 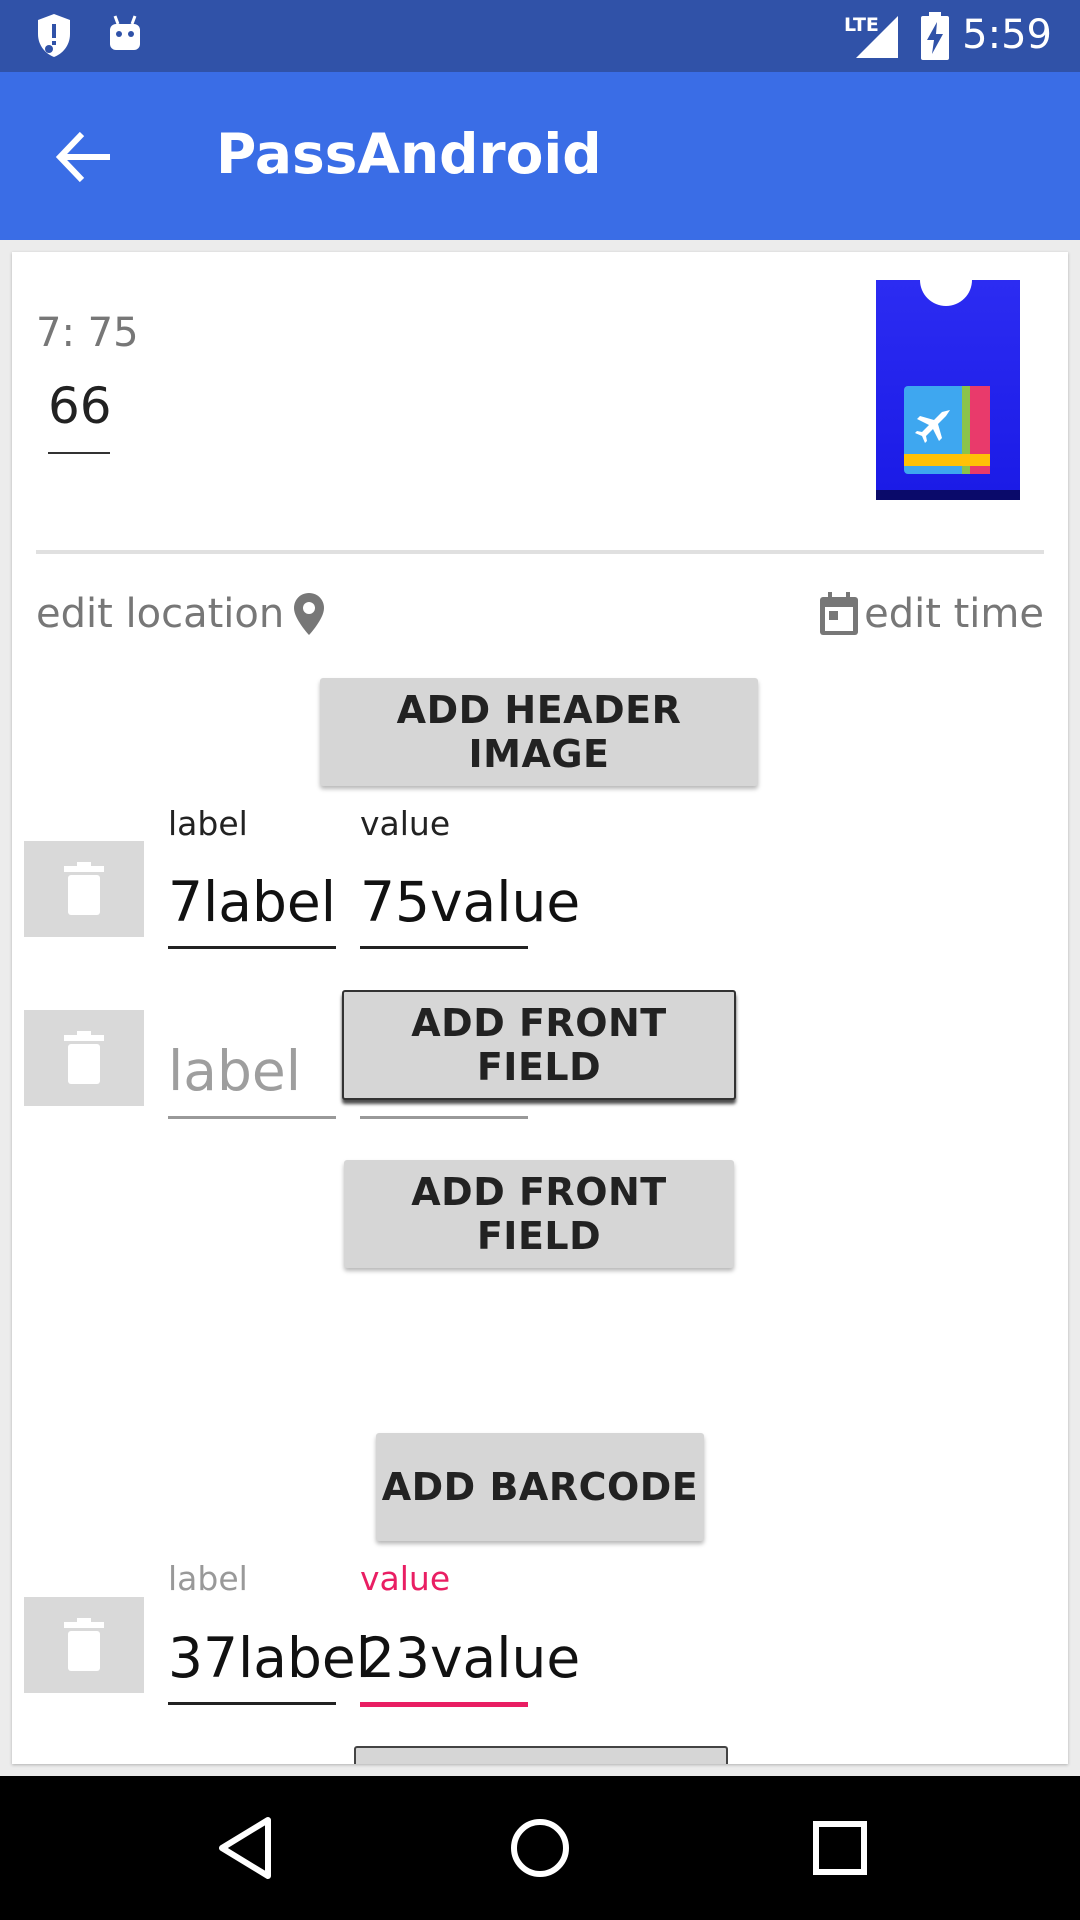 What do you see at coordinates (470, 902) in the screenshot?
I see `field-value-input: 75value` at bounding box center [470, 902].